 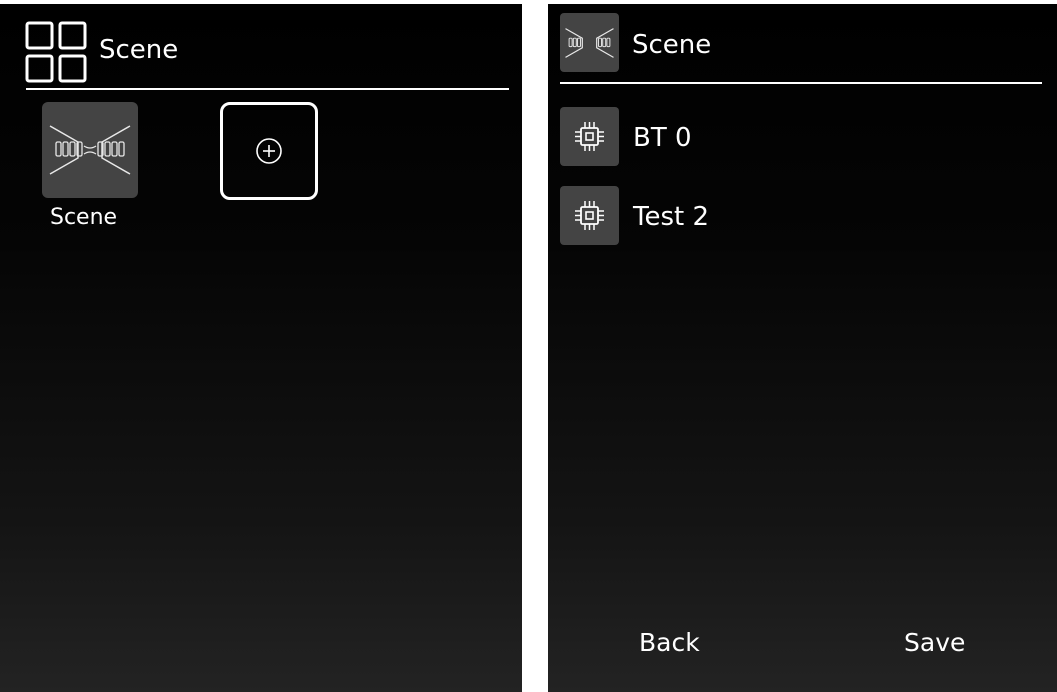 What do you see at coordinates (795, 137) in the screenshot?
I see `device-item-bt-0: BT 0` at bounding box center [795, 137].